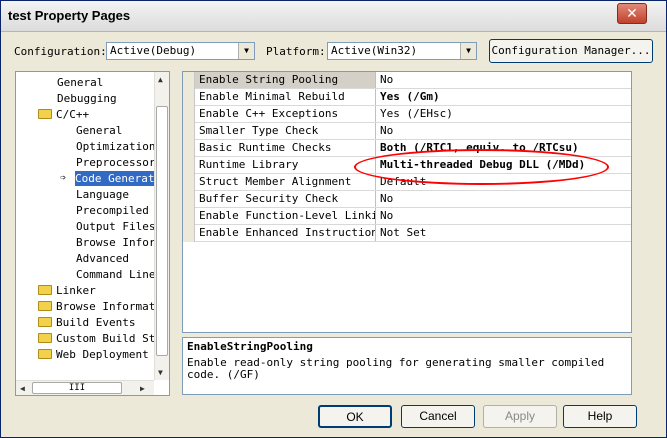  I want to click on tree-item-code-generation: Code Generation, so click(114, 178).